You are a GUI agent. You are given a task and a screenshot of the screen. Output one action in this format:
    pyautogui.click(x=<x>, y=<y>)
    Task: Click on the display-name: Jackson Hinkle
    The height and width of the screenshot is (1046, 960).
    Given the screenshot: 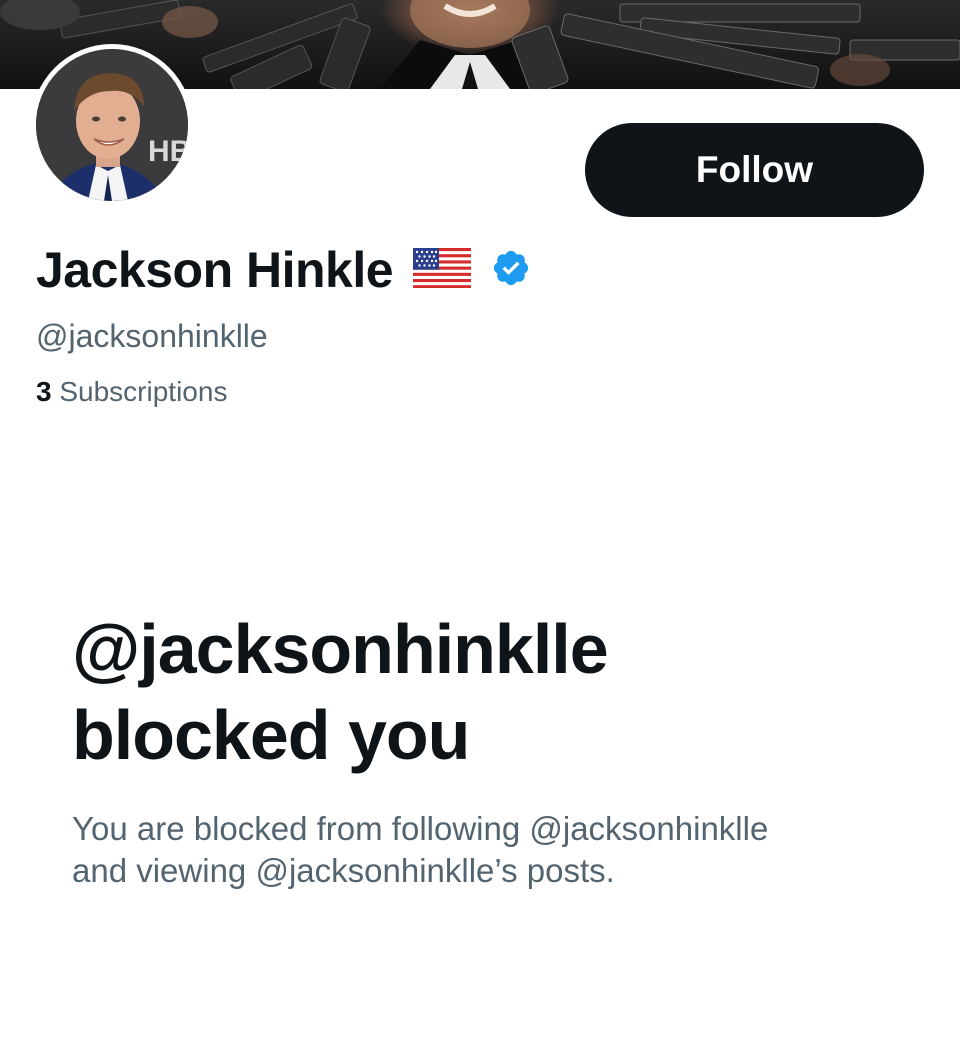 What is the action you would take?
    pyautogui.click(x=215, y=270)
    